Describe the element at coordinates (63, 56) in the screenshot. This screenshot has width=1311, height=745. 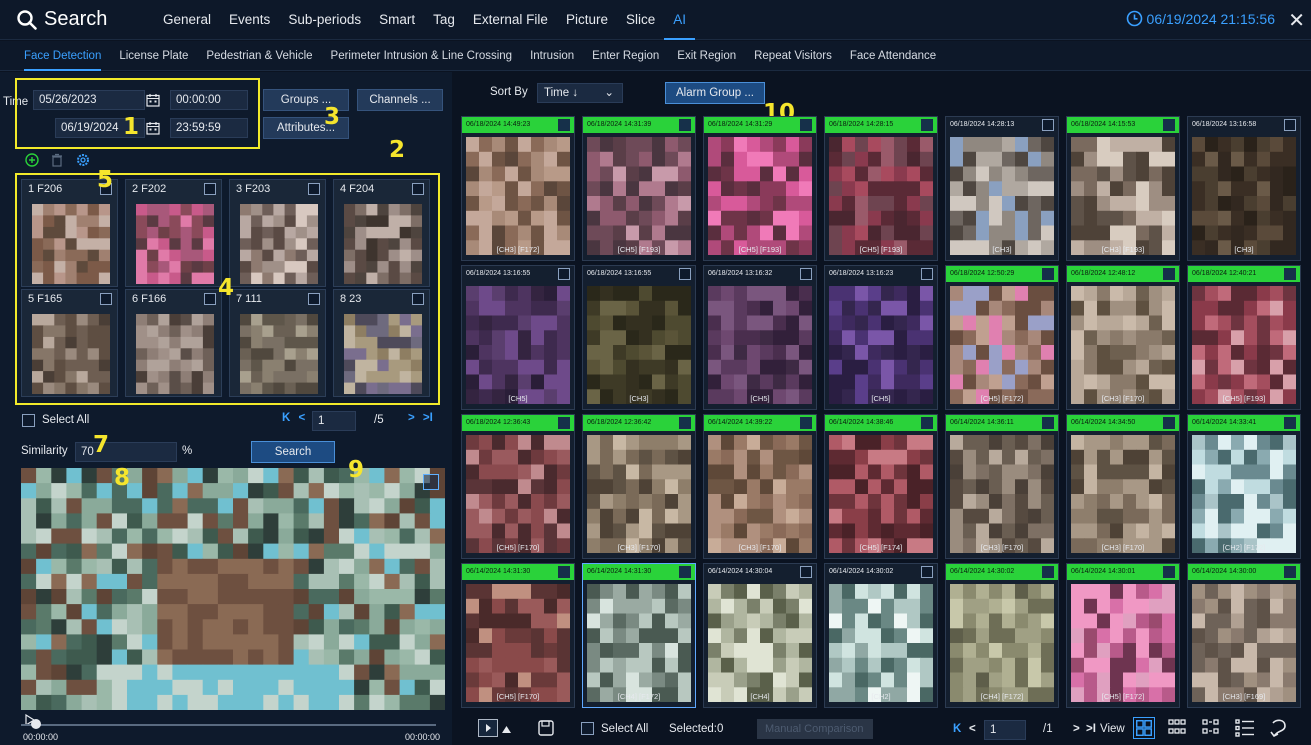
I see `subtab-face-detection: Face Detection` at that location.